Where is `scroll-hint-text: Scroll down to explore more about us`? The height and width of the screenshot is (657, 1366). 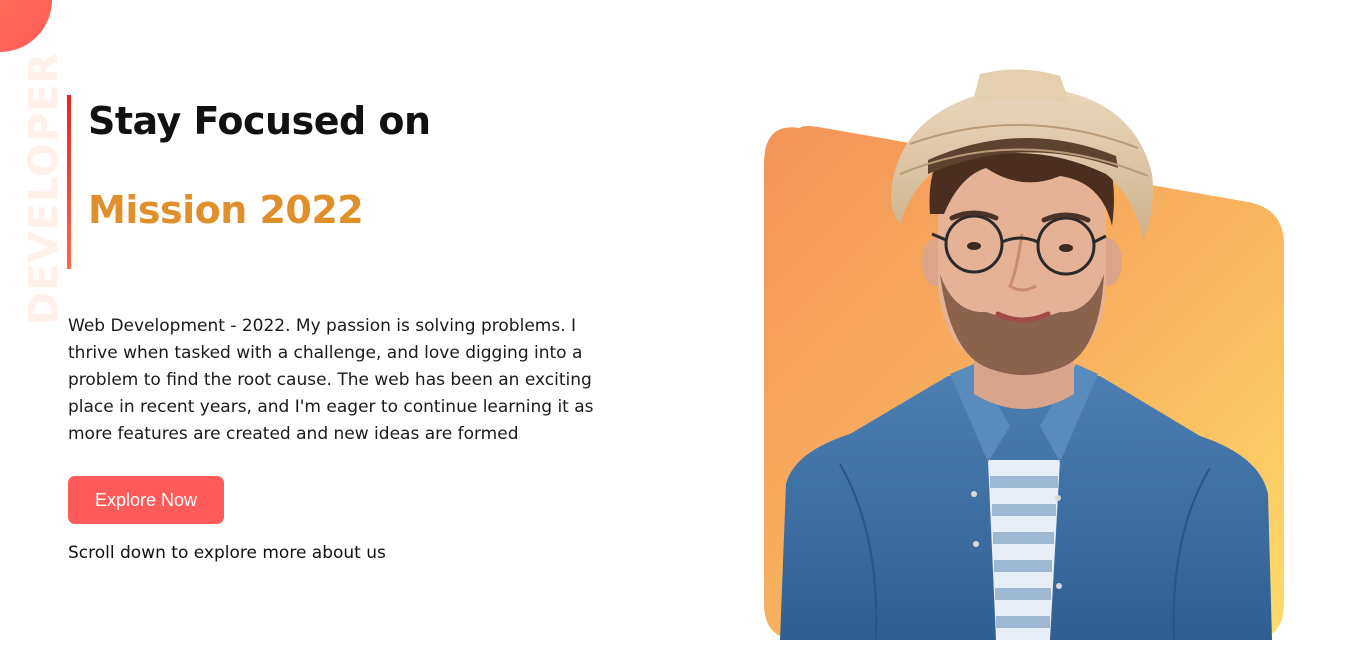 scroll-hint-text: Scroll down to explore more about us is located at coordinates (227, 553).